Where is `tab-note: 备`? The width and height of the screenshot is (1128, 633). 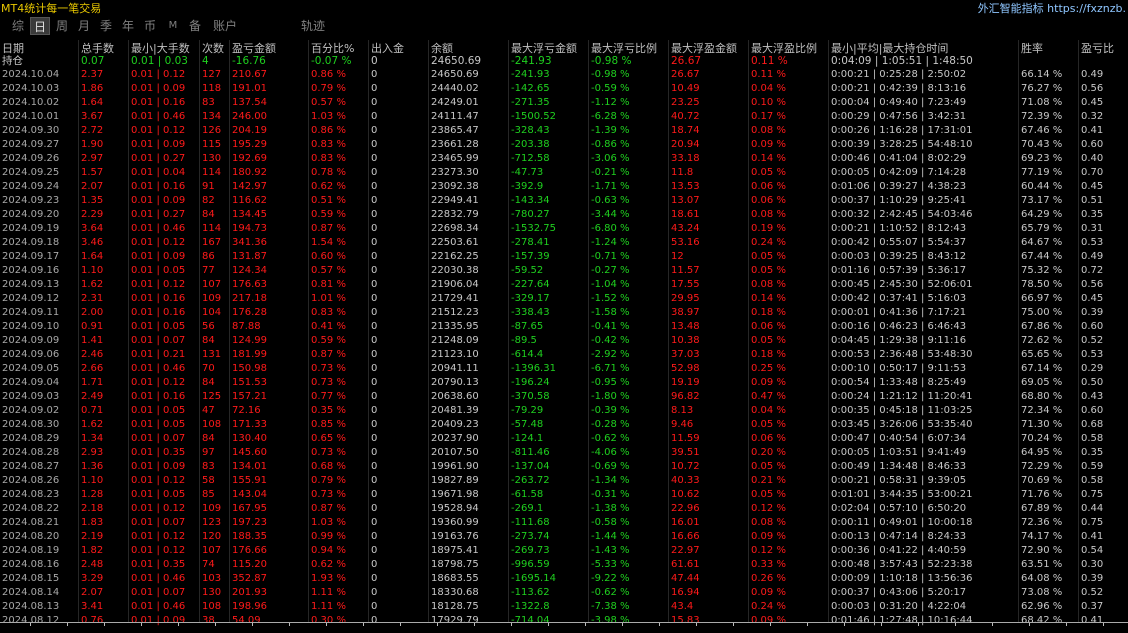
tab-note: 备 is located at coordinates (195, 26).